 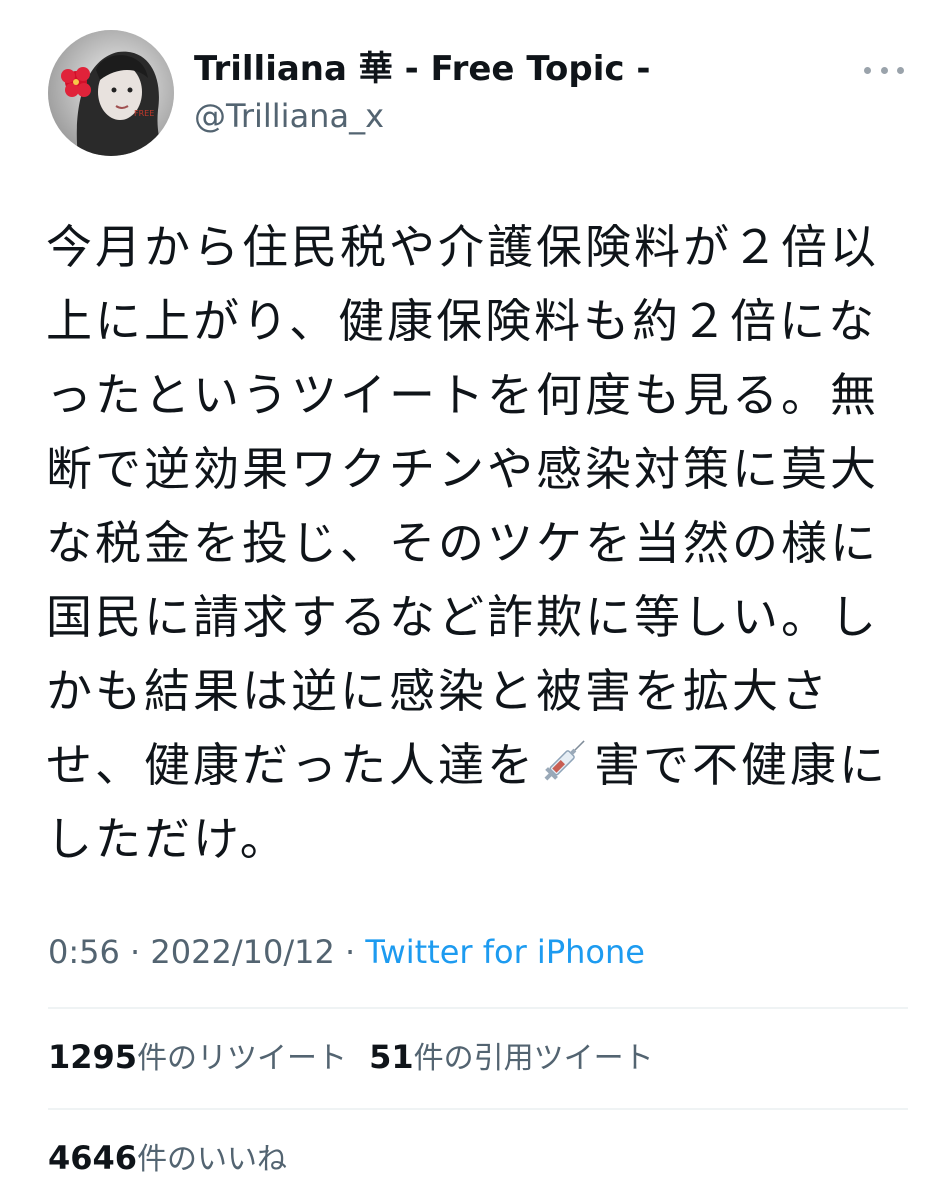 I want to click on likes-stat: 4646件のいいね, so click(x=167, y=1159).